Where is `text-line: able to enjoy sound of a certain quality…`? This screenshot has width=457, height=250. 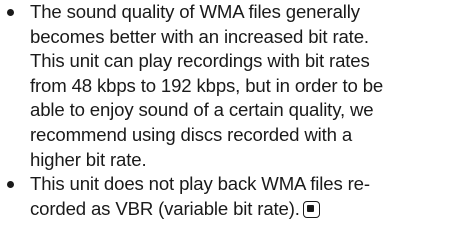 text-line: able to enjoy sound of a certain quality… is located at coordinates (202, 110).